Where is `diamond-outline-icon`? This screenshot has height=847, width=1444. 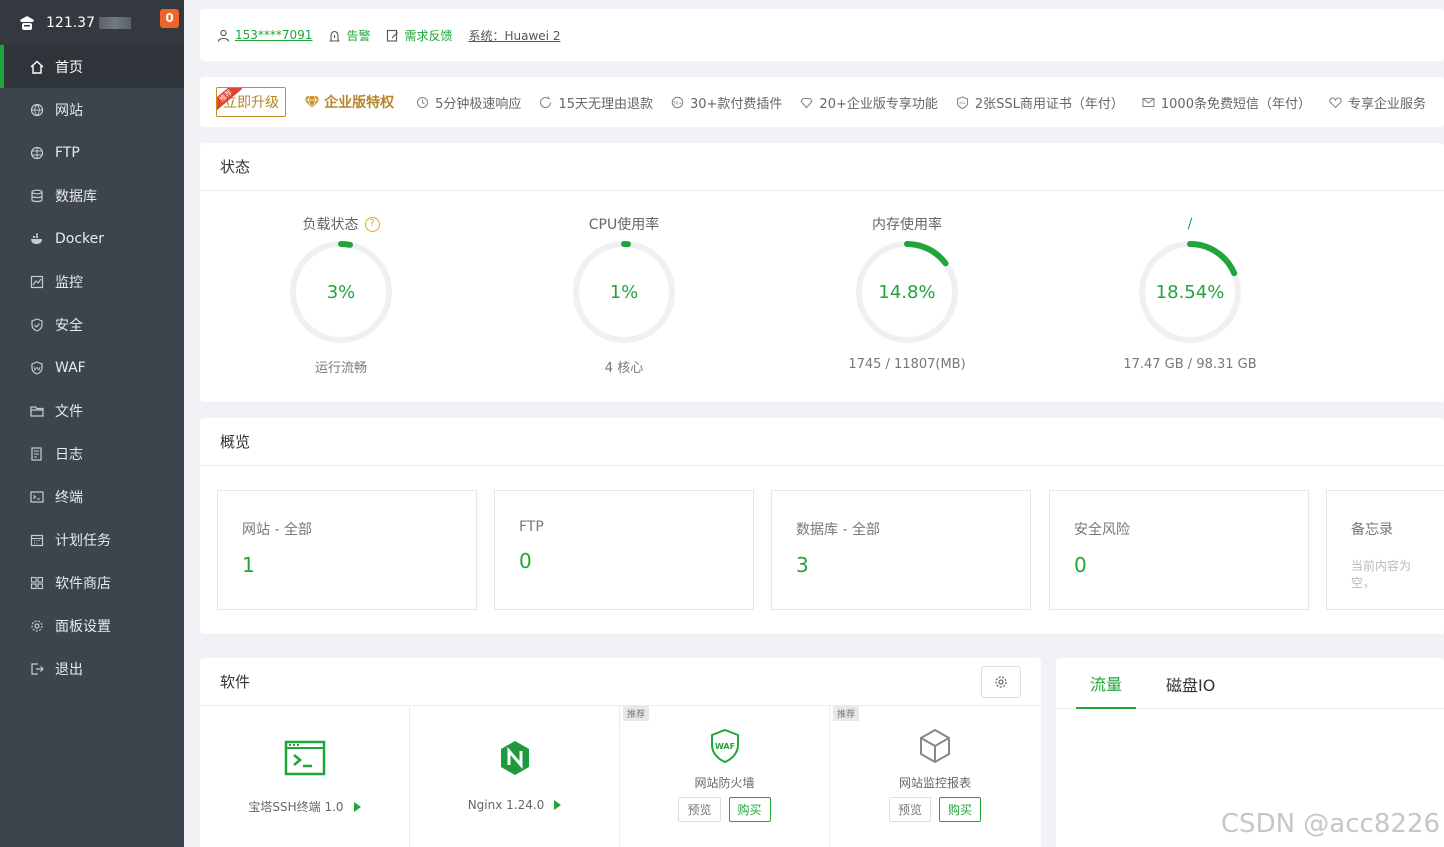 diamond-outline-icon is located at coordinates (807, 102).